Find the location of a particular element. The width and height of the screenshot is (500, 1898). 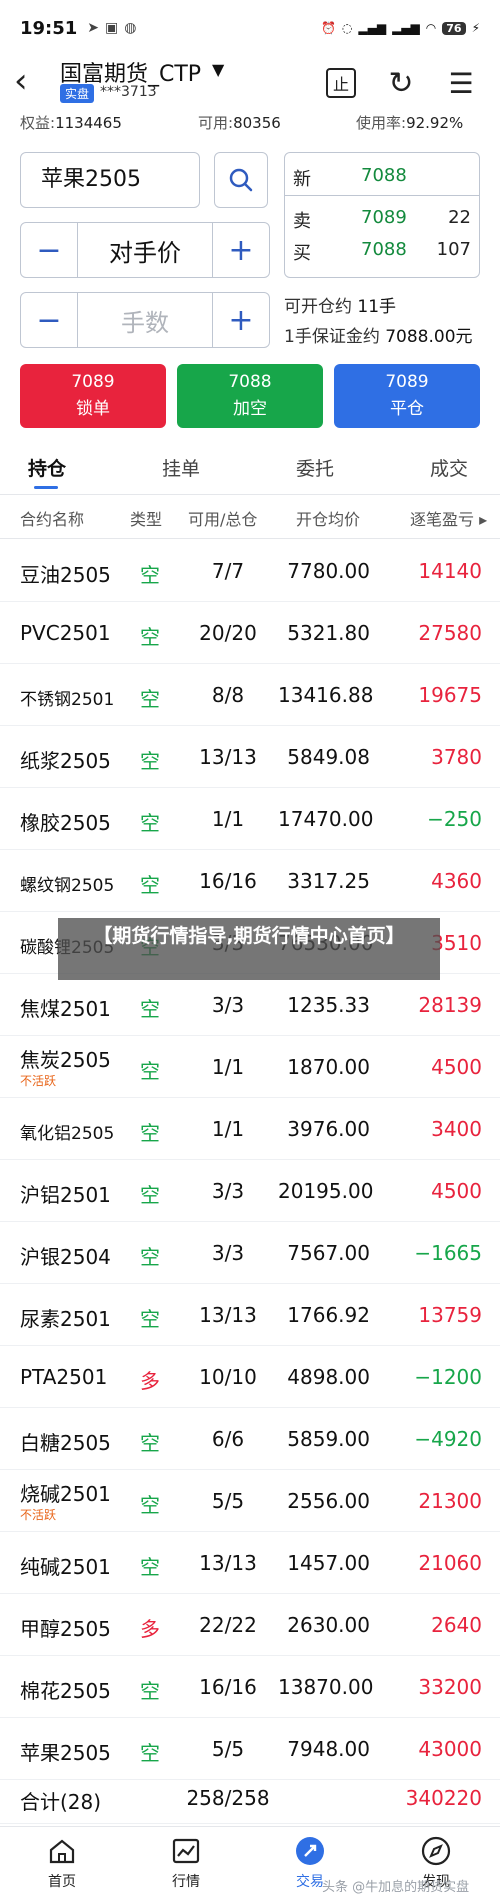

table-row: 棉花2505 空 16/16 13870.00 33200 is located at coordinates (250, 1687).